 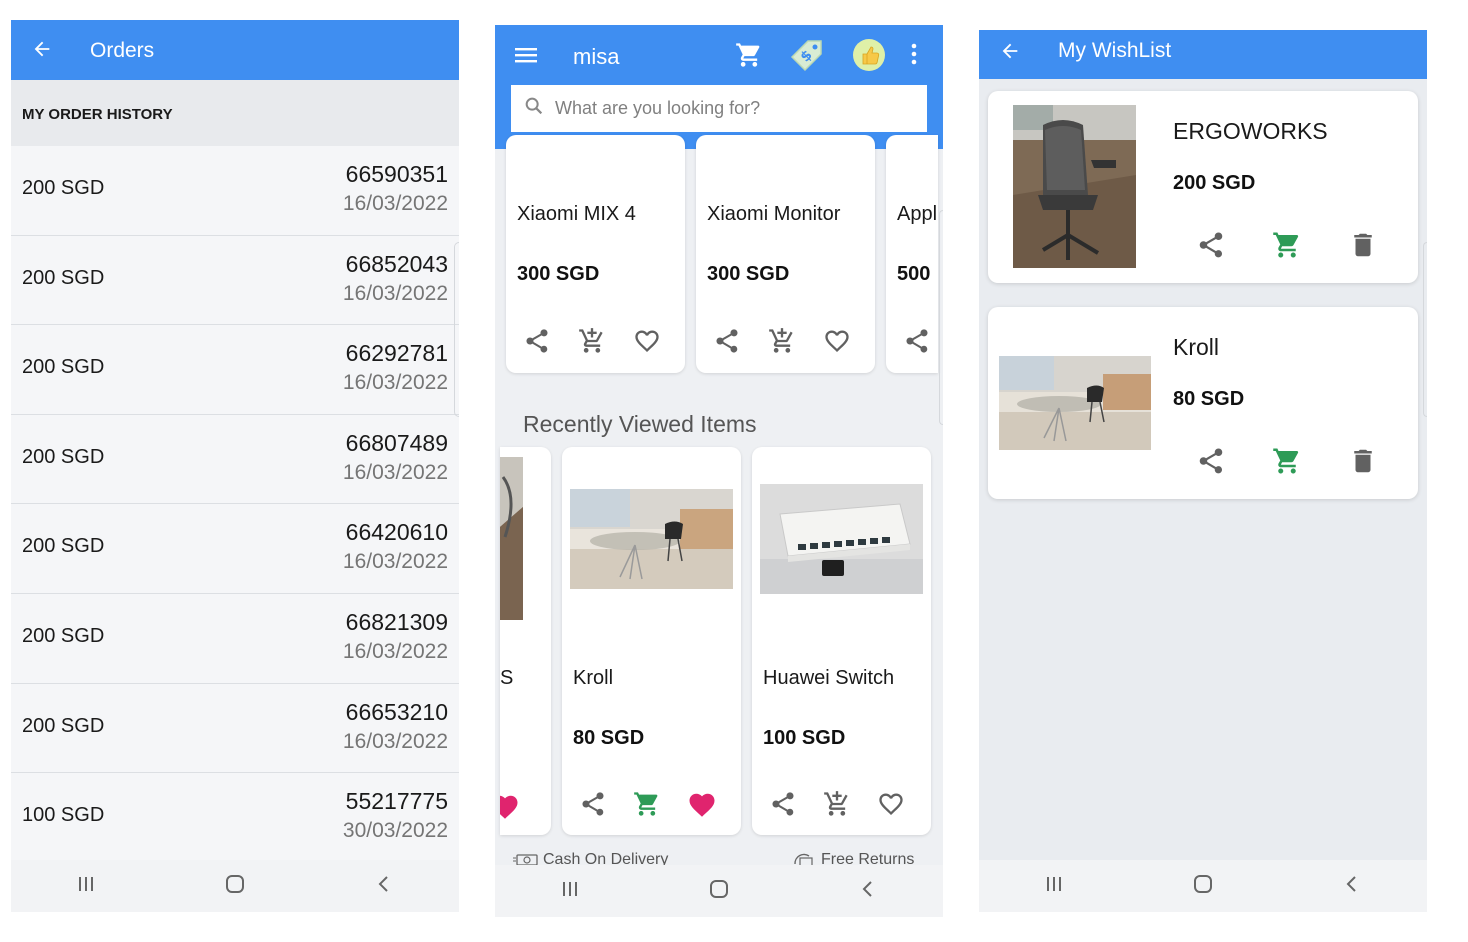 What do you see at coordinates (785, 254) in the screenshot?
I see `product-card: Xiaomi Monitor 300 SGD` at bounding box center [785, 254].